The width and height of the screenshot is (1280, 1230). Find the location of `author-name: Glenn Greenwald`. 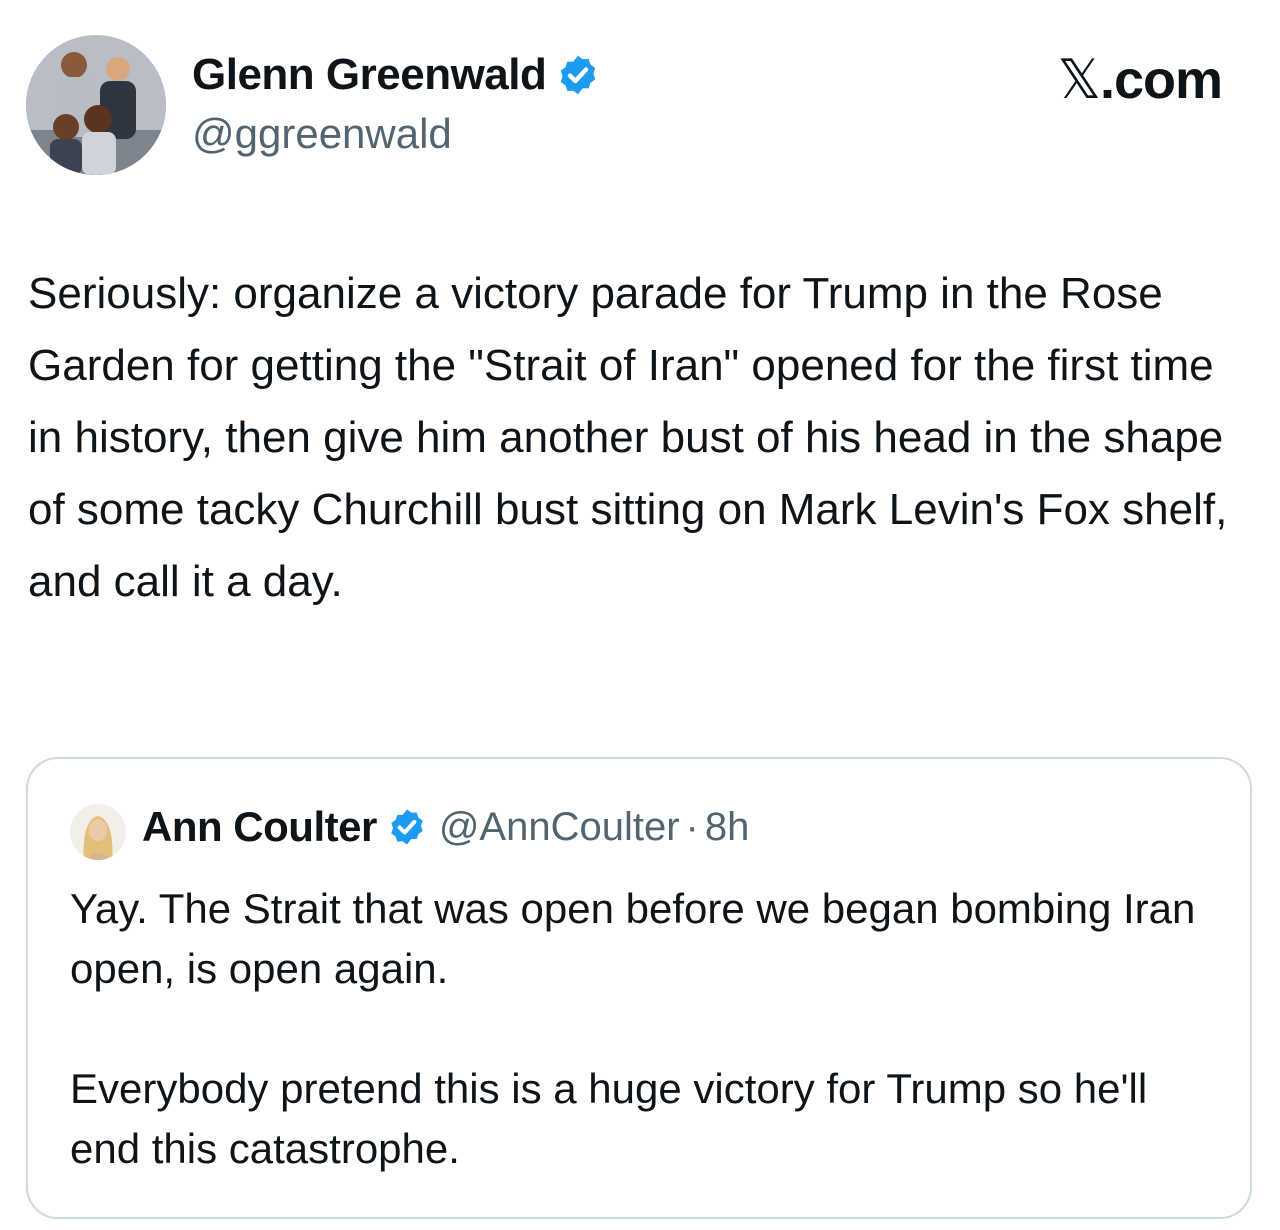

author-name: Glenn Greenwald is located at coordinates (369, 75).